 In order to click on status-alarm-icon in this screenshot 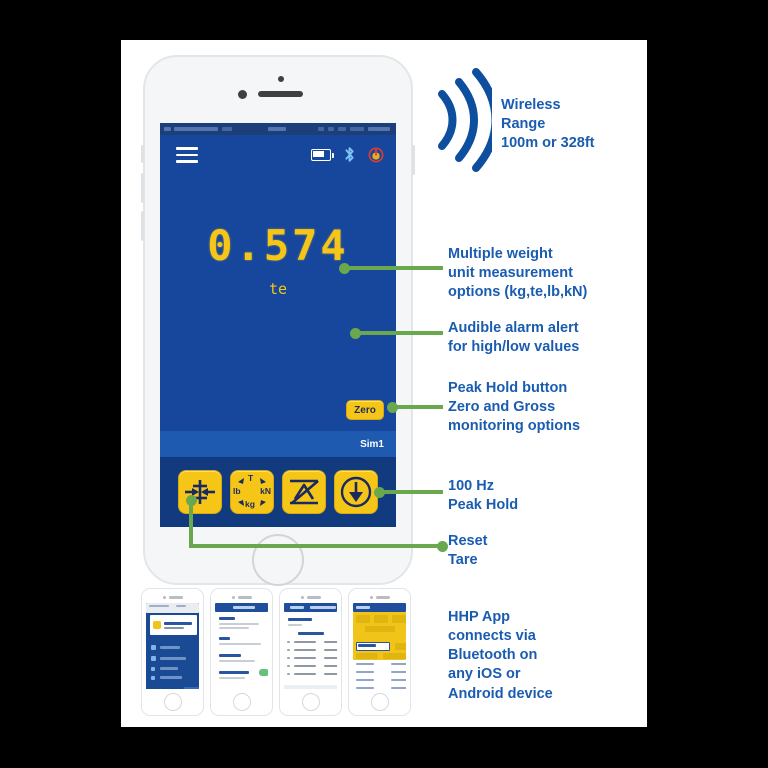, I will do `click(342, 129)`.